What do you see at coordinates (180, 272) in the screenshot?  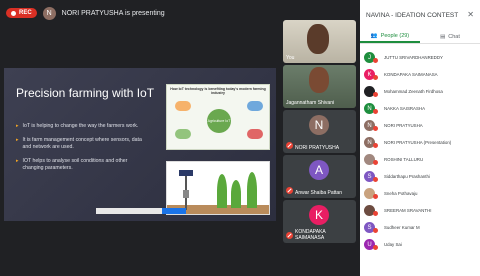 I see `bottom-strip` at bounding box center [180, 272].